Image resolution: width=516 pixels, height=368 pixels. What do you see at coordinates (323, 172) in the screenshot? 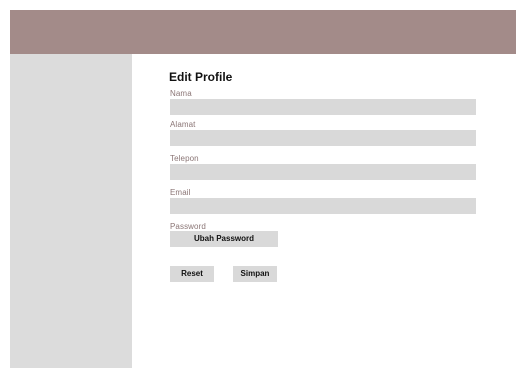
I see `phone-field` at bounding box center [323, 172].